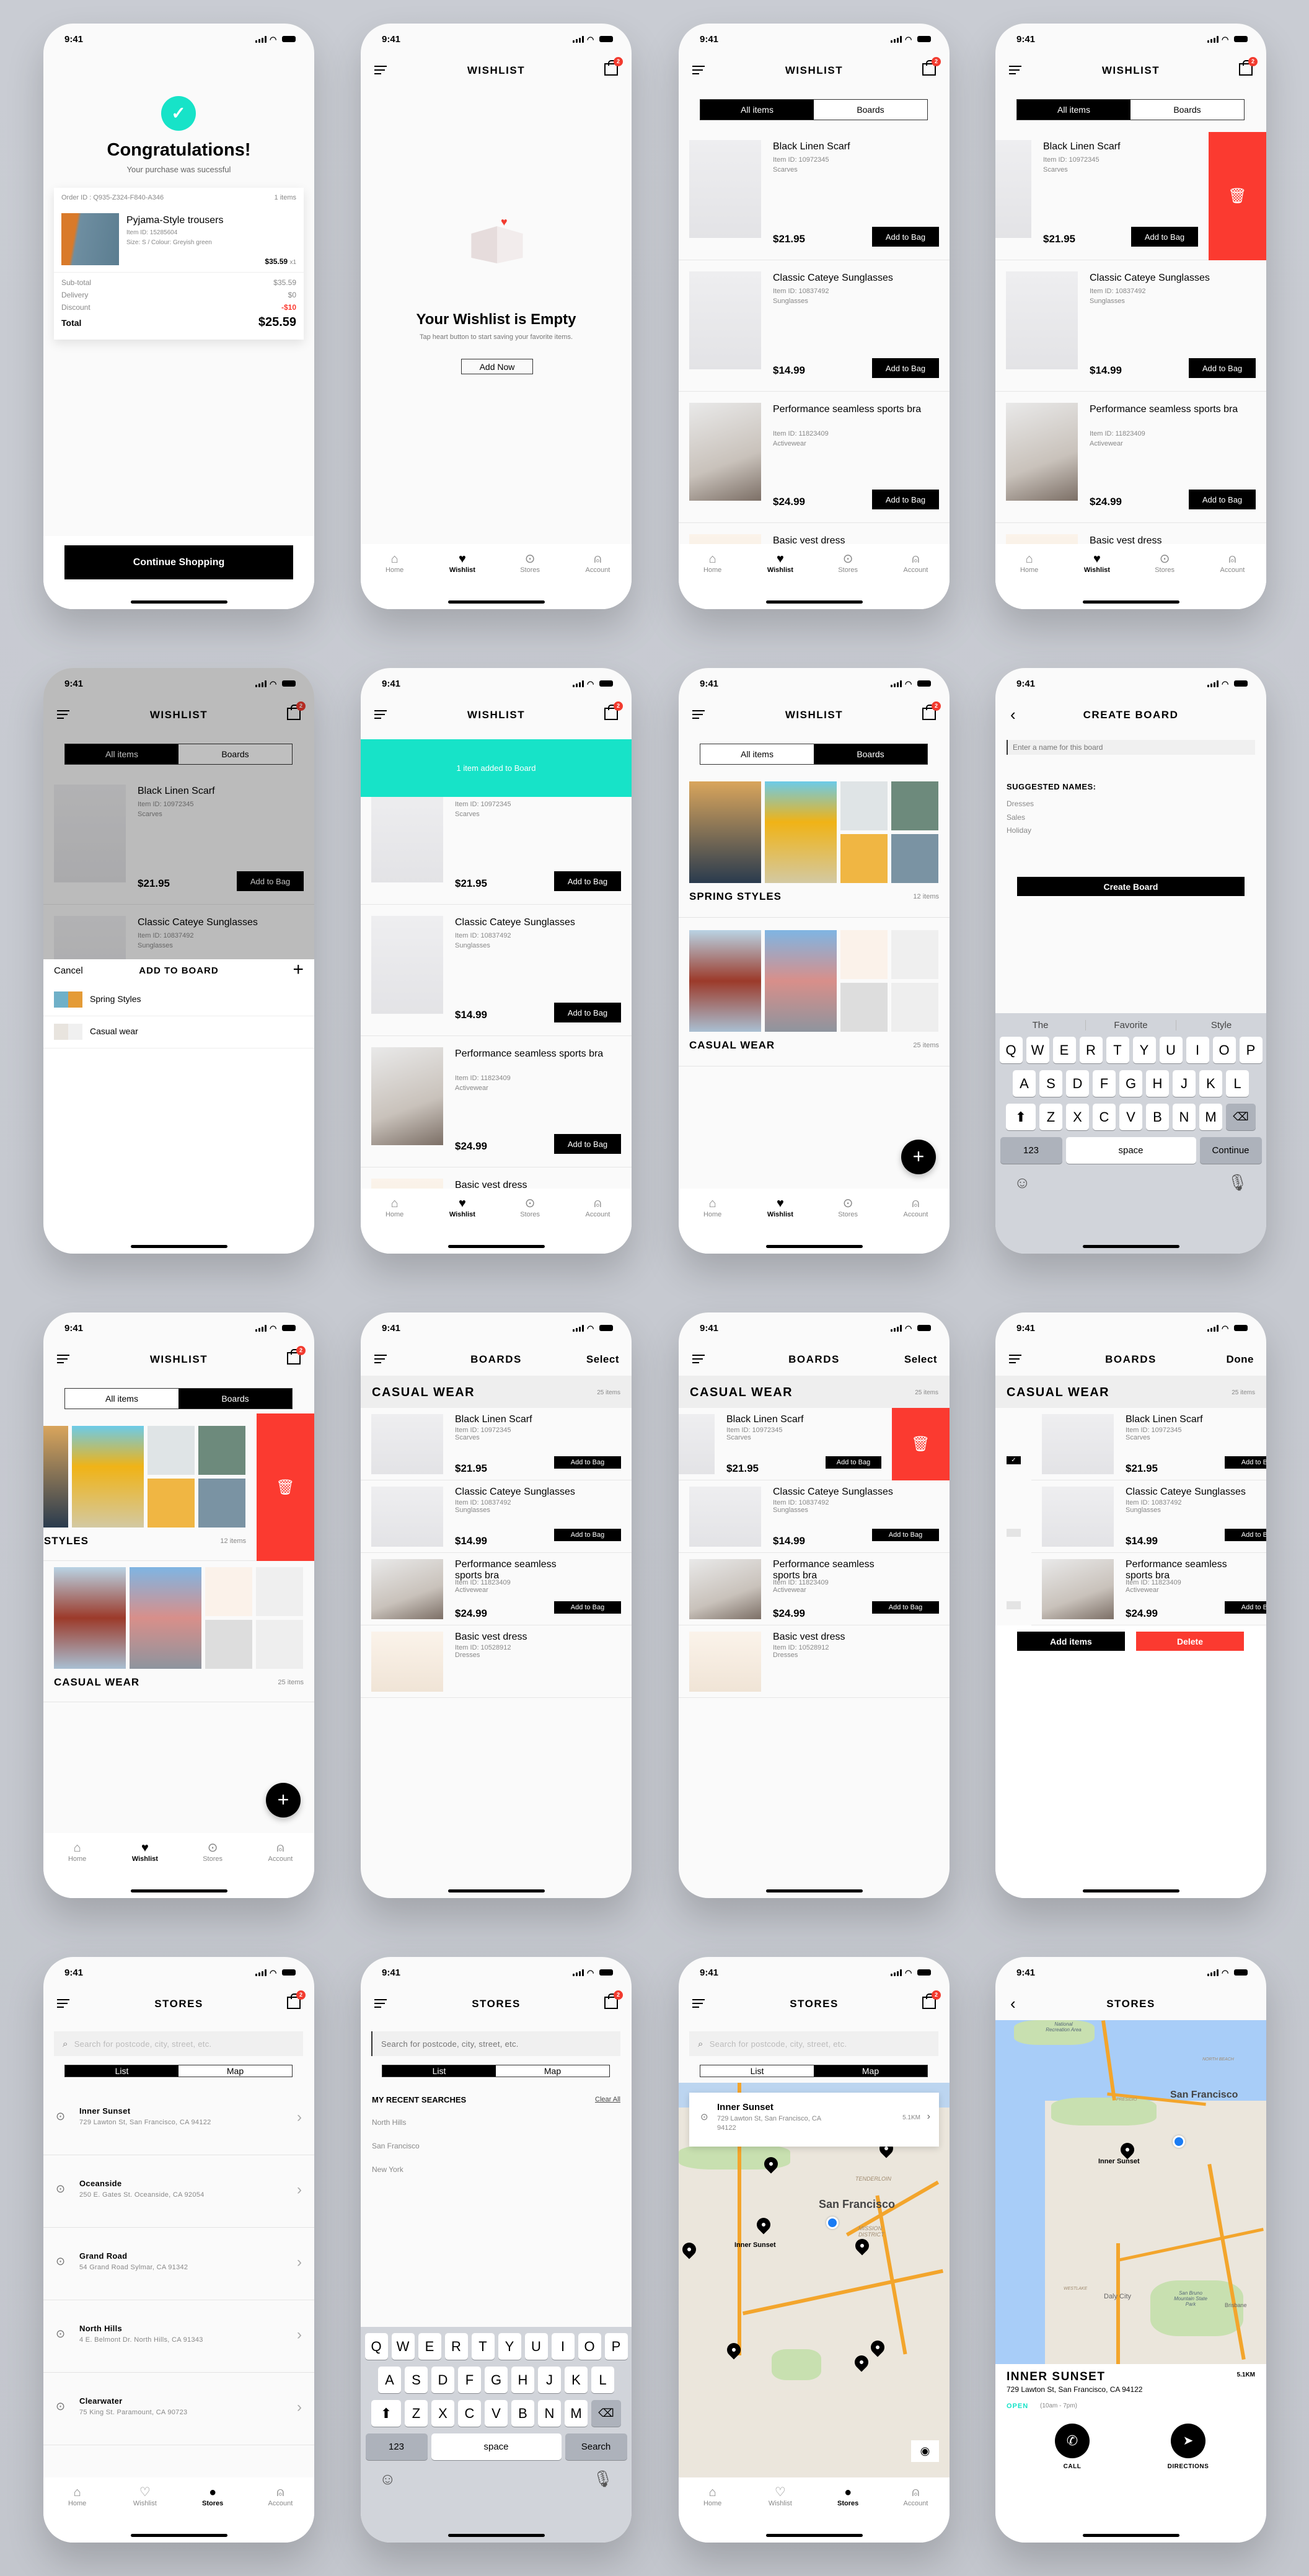 The height and width of the screenshot is (2576, 1309). Describe the element at coordinates (1184, 1117) in the screenshot. I see `key-n: N` at that location.